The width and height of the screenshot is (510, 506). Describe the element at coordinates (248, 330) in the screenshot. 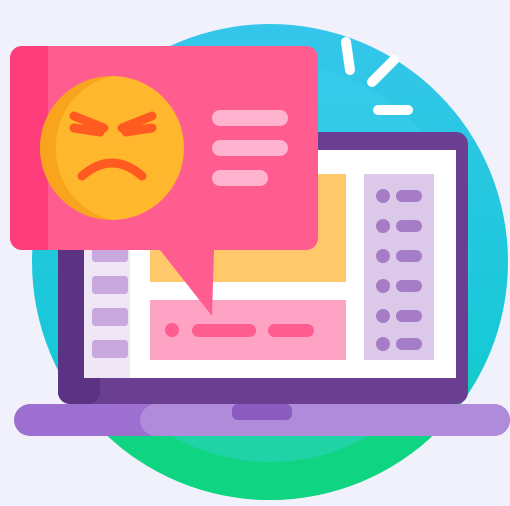

I see `screen-pink-card` at that location.